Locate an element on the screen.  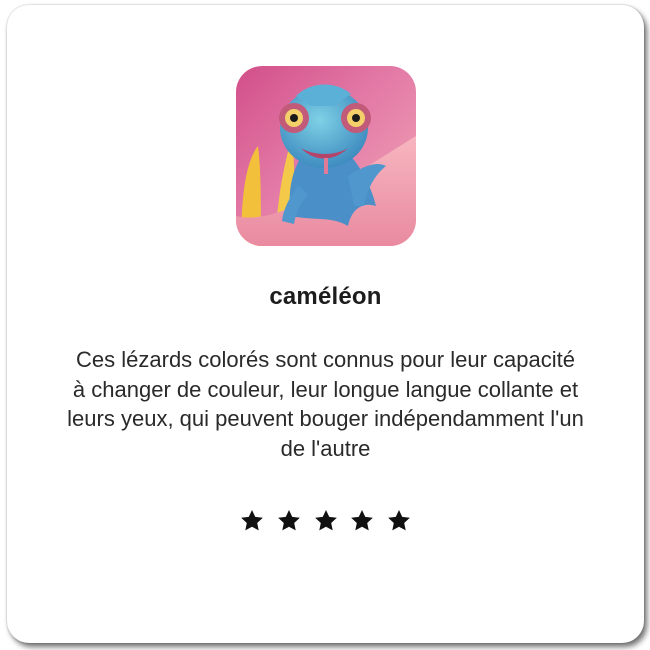
card-title: caméléon is located at coordinates (325, 296).